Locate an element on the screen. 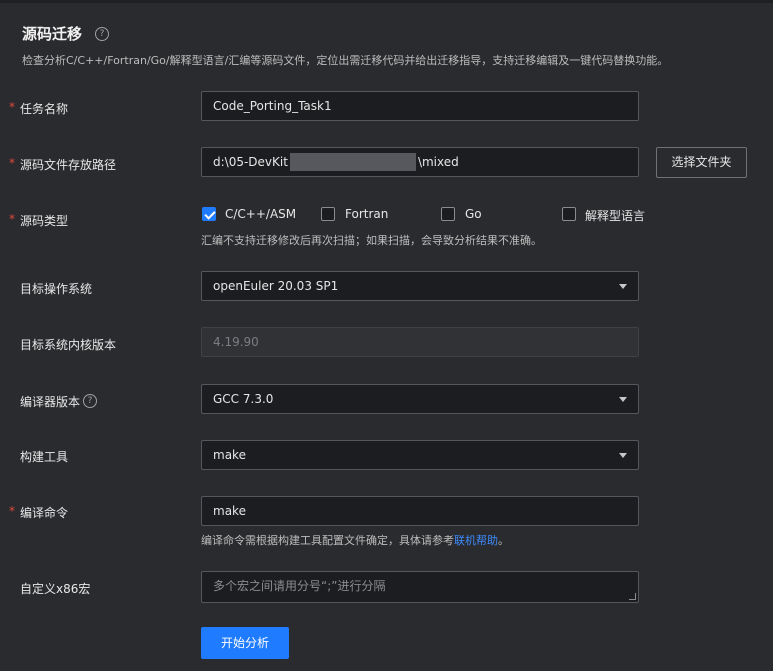 The width and height of the screenshot is (773, 671). browse-folder-button: 选择文件夹 is located at coordinates (701, 162).